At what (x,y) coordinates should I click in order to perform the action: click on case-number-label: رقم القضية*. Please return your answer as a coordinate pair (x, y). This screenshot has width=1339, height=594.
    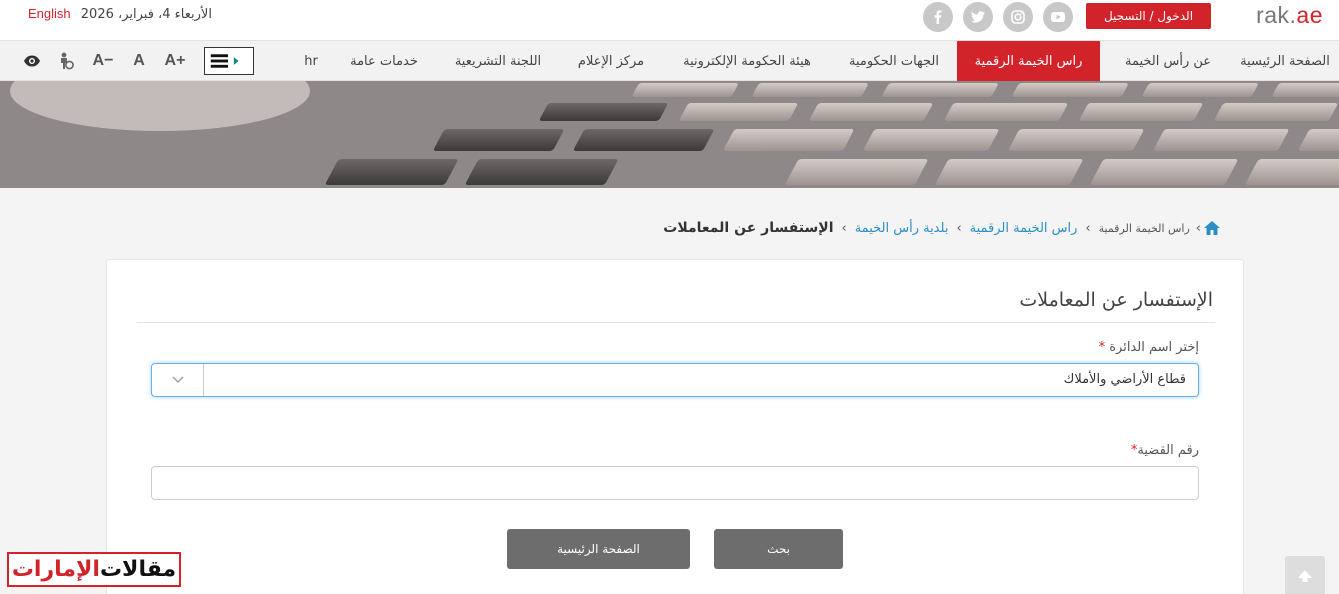
    Looking at the image, I should click on (1165, 450).